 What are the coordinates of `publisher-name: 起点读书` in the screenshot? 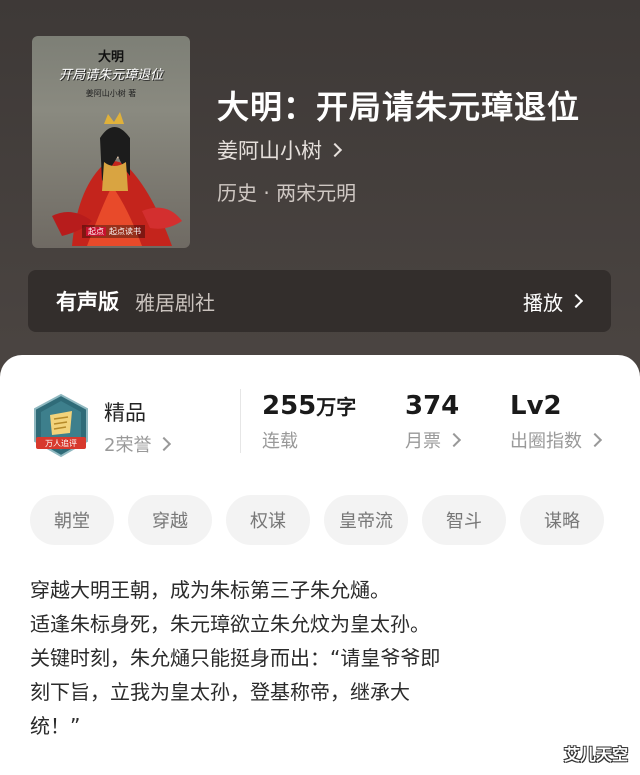 It's located at (125, 231).